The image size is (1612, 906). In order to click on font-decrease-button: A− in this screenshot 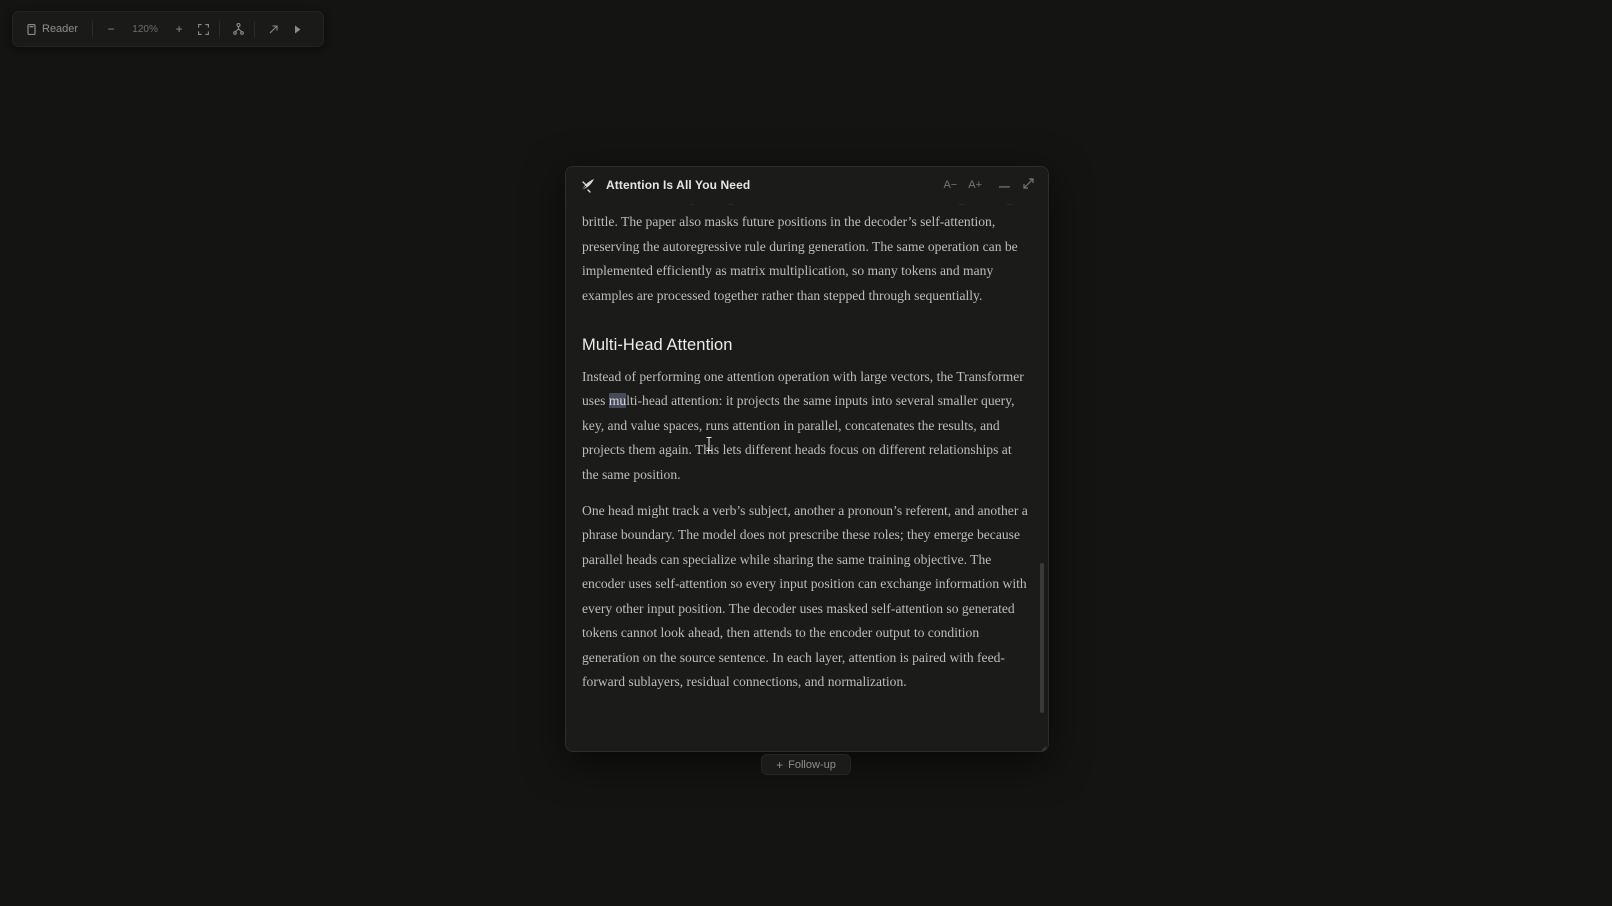, I will do `click(950, 185)`.